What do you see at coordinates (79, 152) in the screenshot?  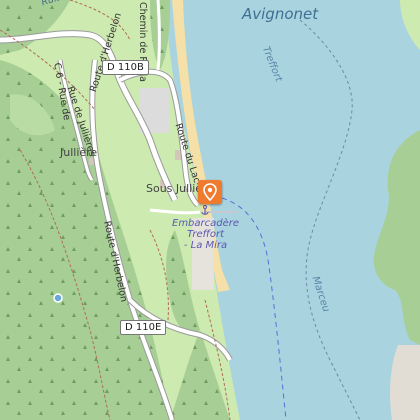 I see `place-label-julliere: Jullière` at bounding box center [79, 152].